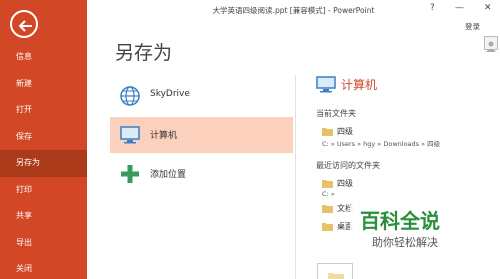 This screenshot has width=500, height=279. What do you see at coordinates (459, 8) in the screenshot?
I see `minimize-button: —` at bounding box center [459, 8].